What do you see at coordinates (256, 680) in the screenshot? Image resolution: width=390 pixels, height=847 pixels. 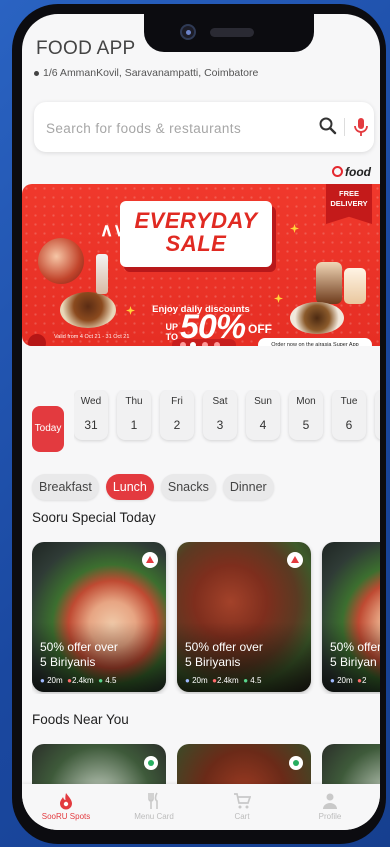 I see `offer-rating: 4.5` at bounding box center [256, 680].